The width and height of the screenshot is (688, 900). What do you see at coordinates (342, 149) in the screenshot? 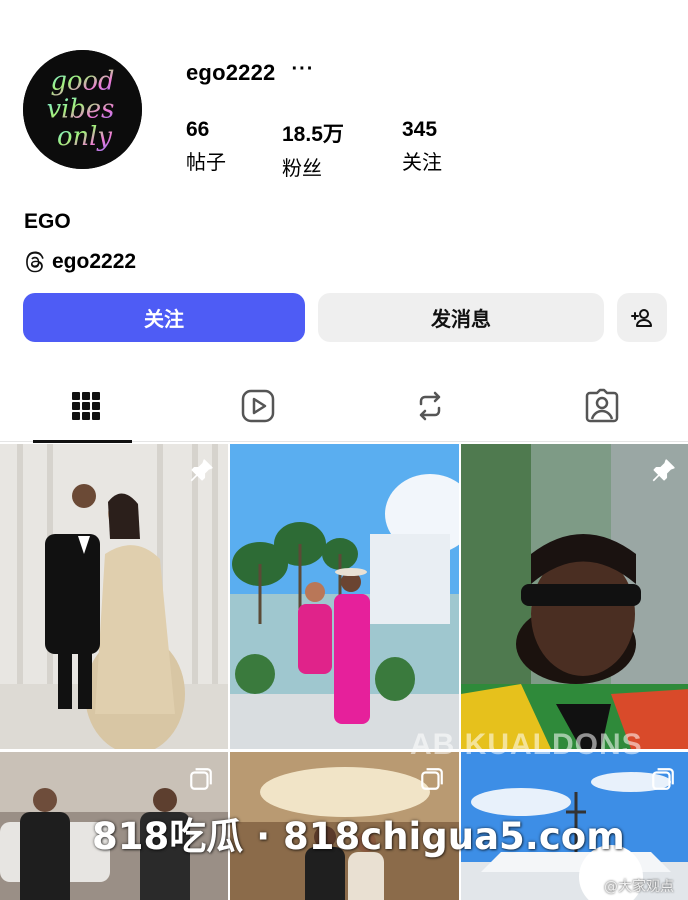
I see `stat-followers: 18.5万 粉丝` at bounding box center [342, 149].